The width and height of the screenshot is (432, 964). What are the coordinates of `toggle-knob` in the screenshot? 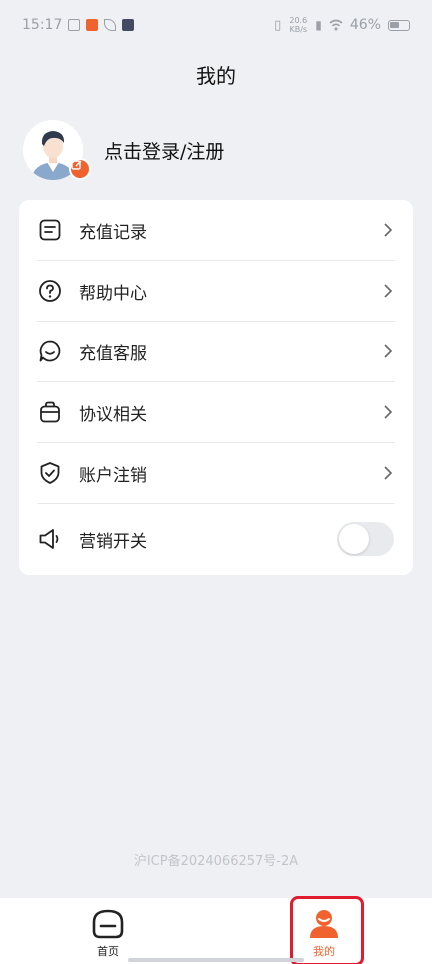 It's located at (354, 539).